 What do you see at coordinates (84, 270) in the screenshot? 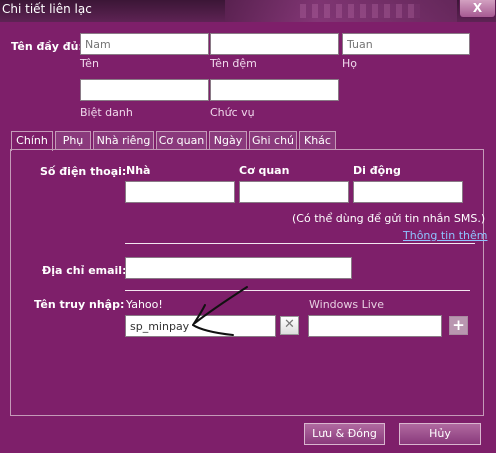
I see `email-label: Địa chỉ email:` at bounding box center [84, 270].